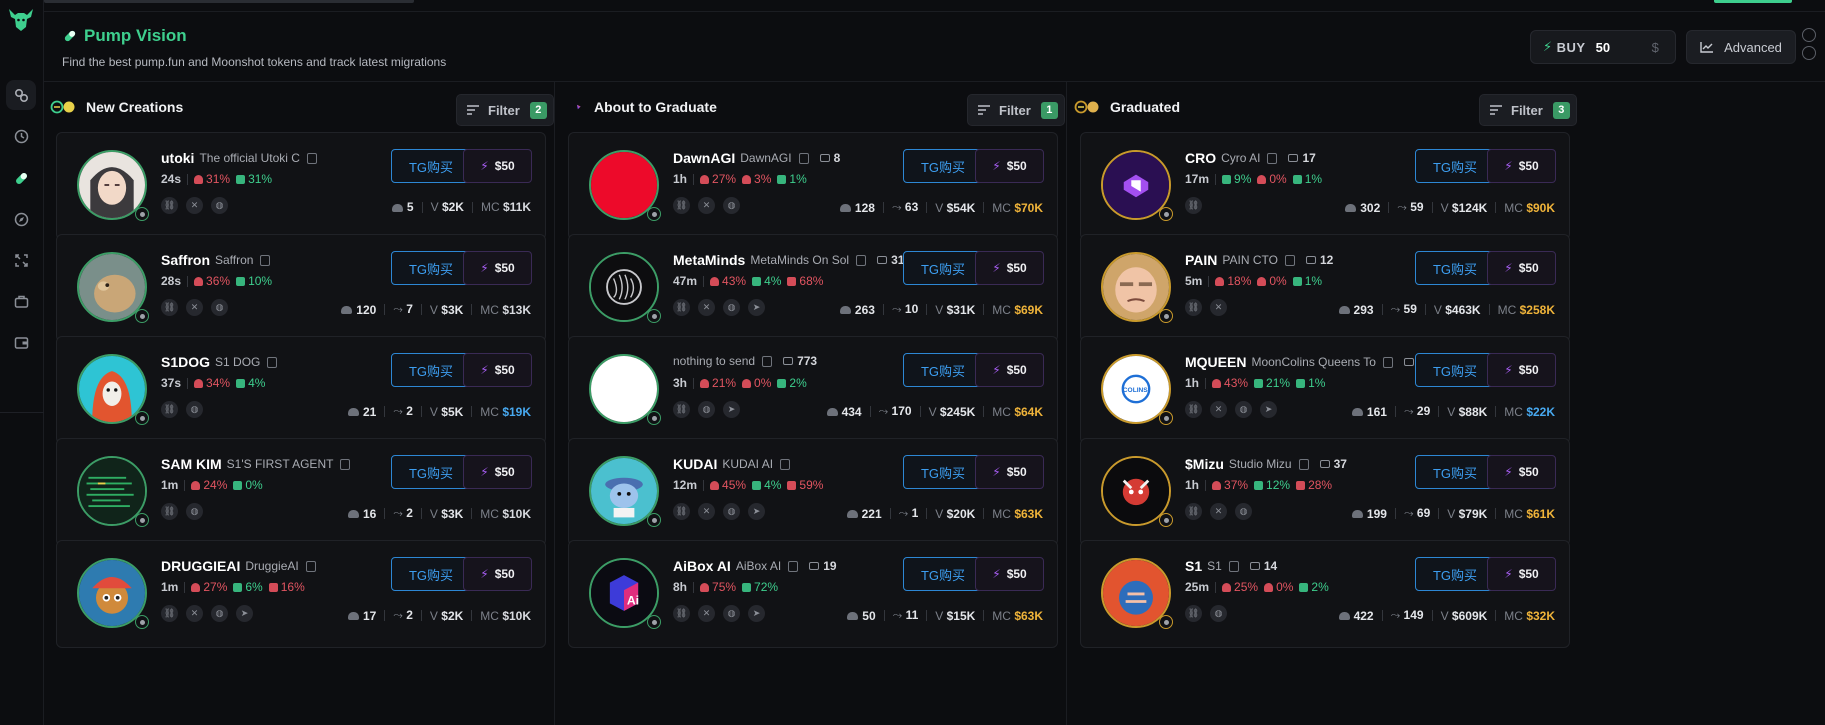 This screenshot has height=725, width=1825. I want to click on nav-compass-icon, so click(21, 219).